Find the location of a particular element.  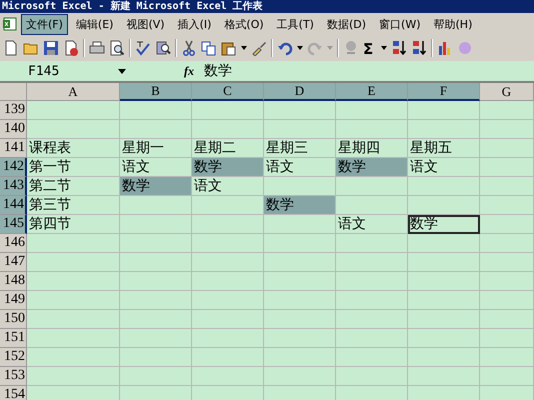

column-header: G is located at coordinates (507, 92).